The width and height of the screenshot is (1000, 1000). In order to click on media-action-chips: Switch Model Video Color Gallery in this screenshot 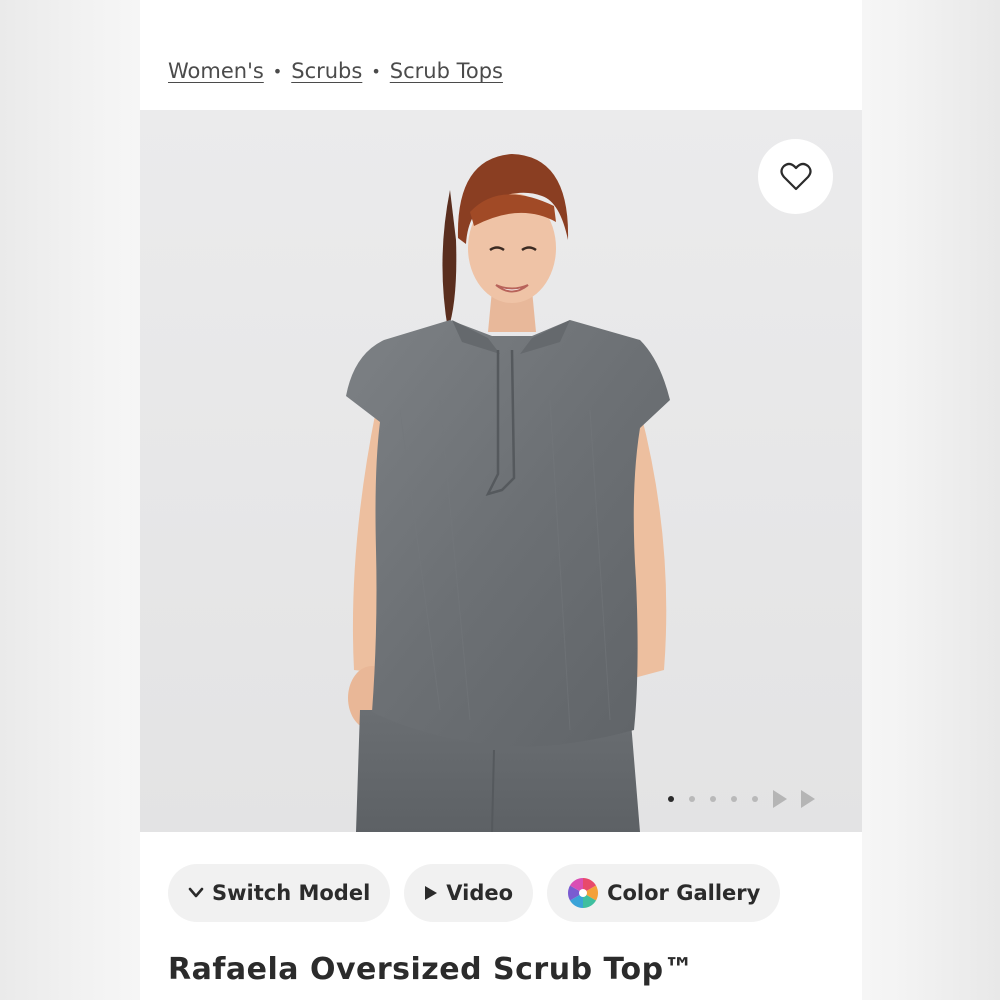, I will do `click(481, 893)`.